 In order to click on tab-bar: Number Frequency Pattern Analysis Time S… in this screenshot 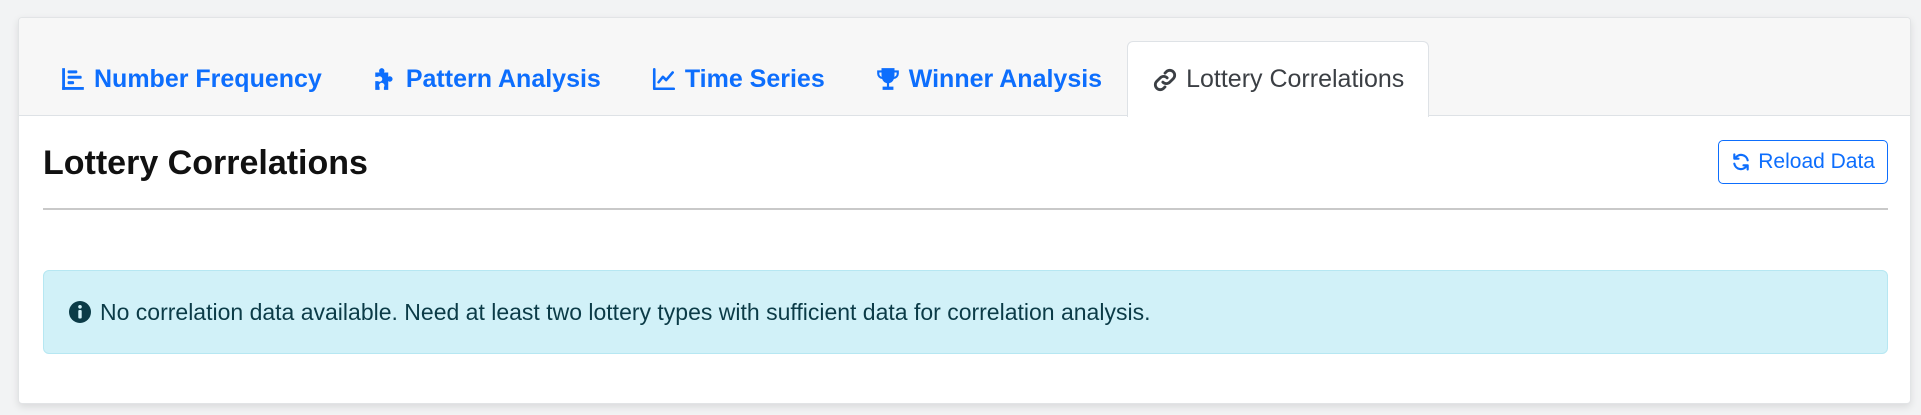, I will do `click(732, 79)`.